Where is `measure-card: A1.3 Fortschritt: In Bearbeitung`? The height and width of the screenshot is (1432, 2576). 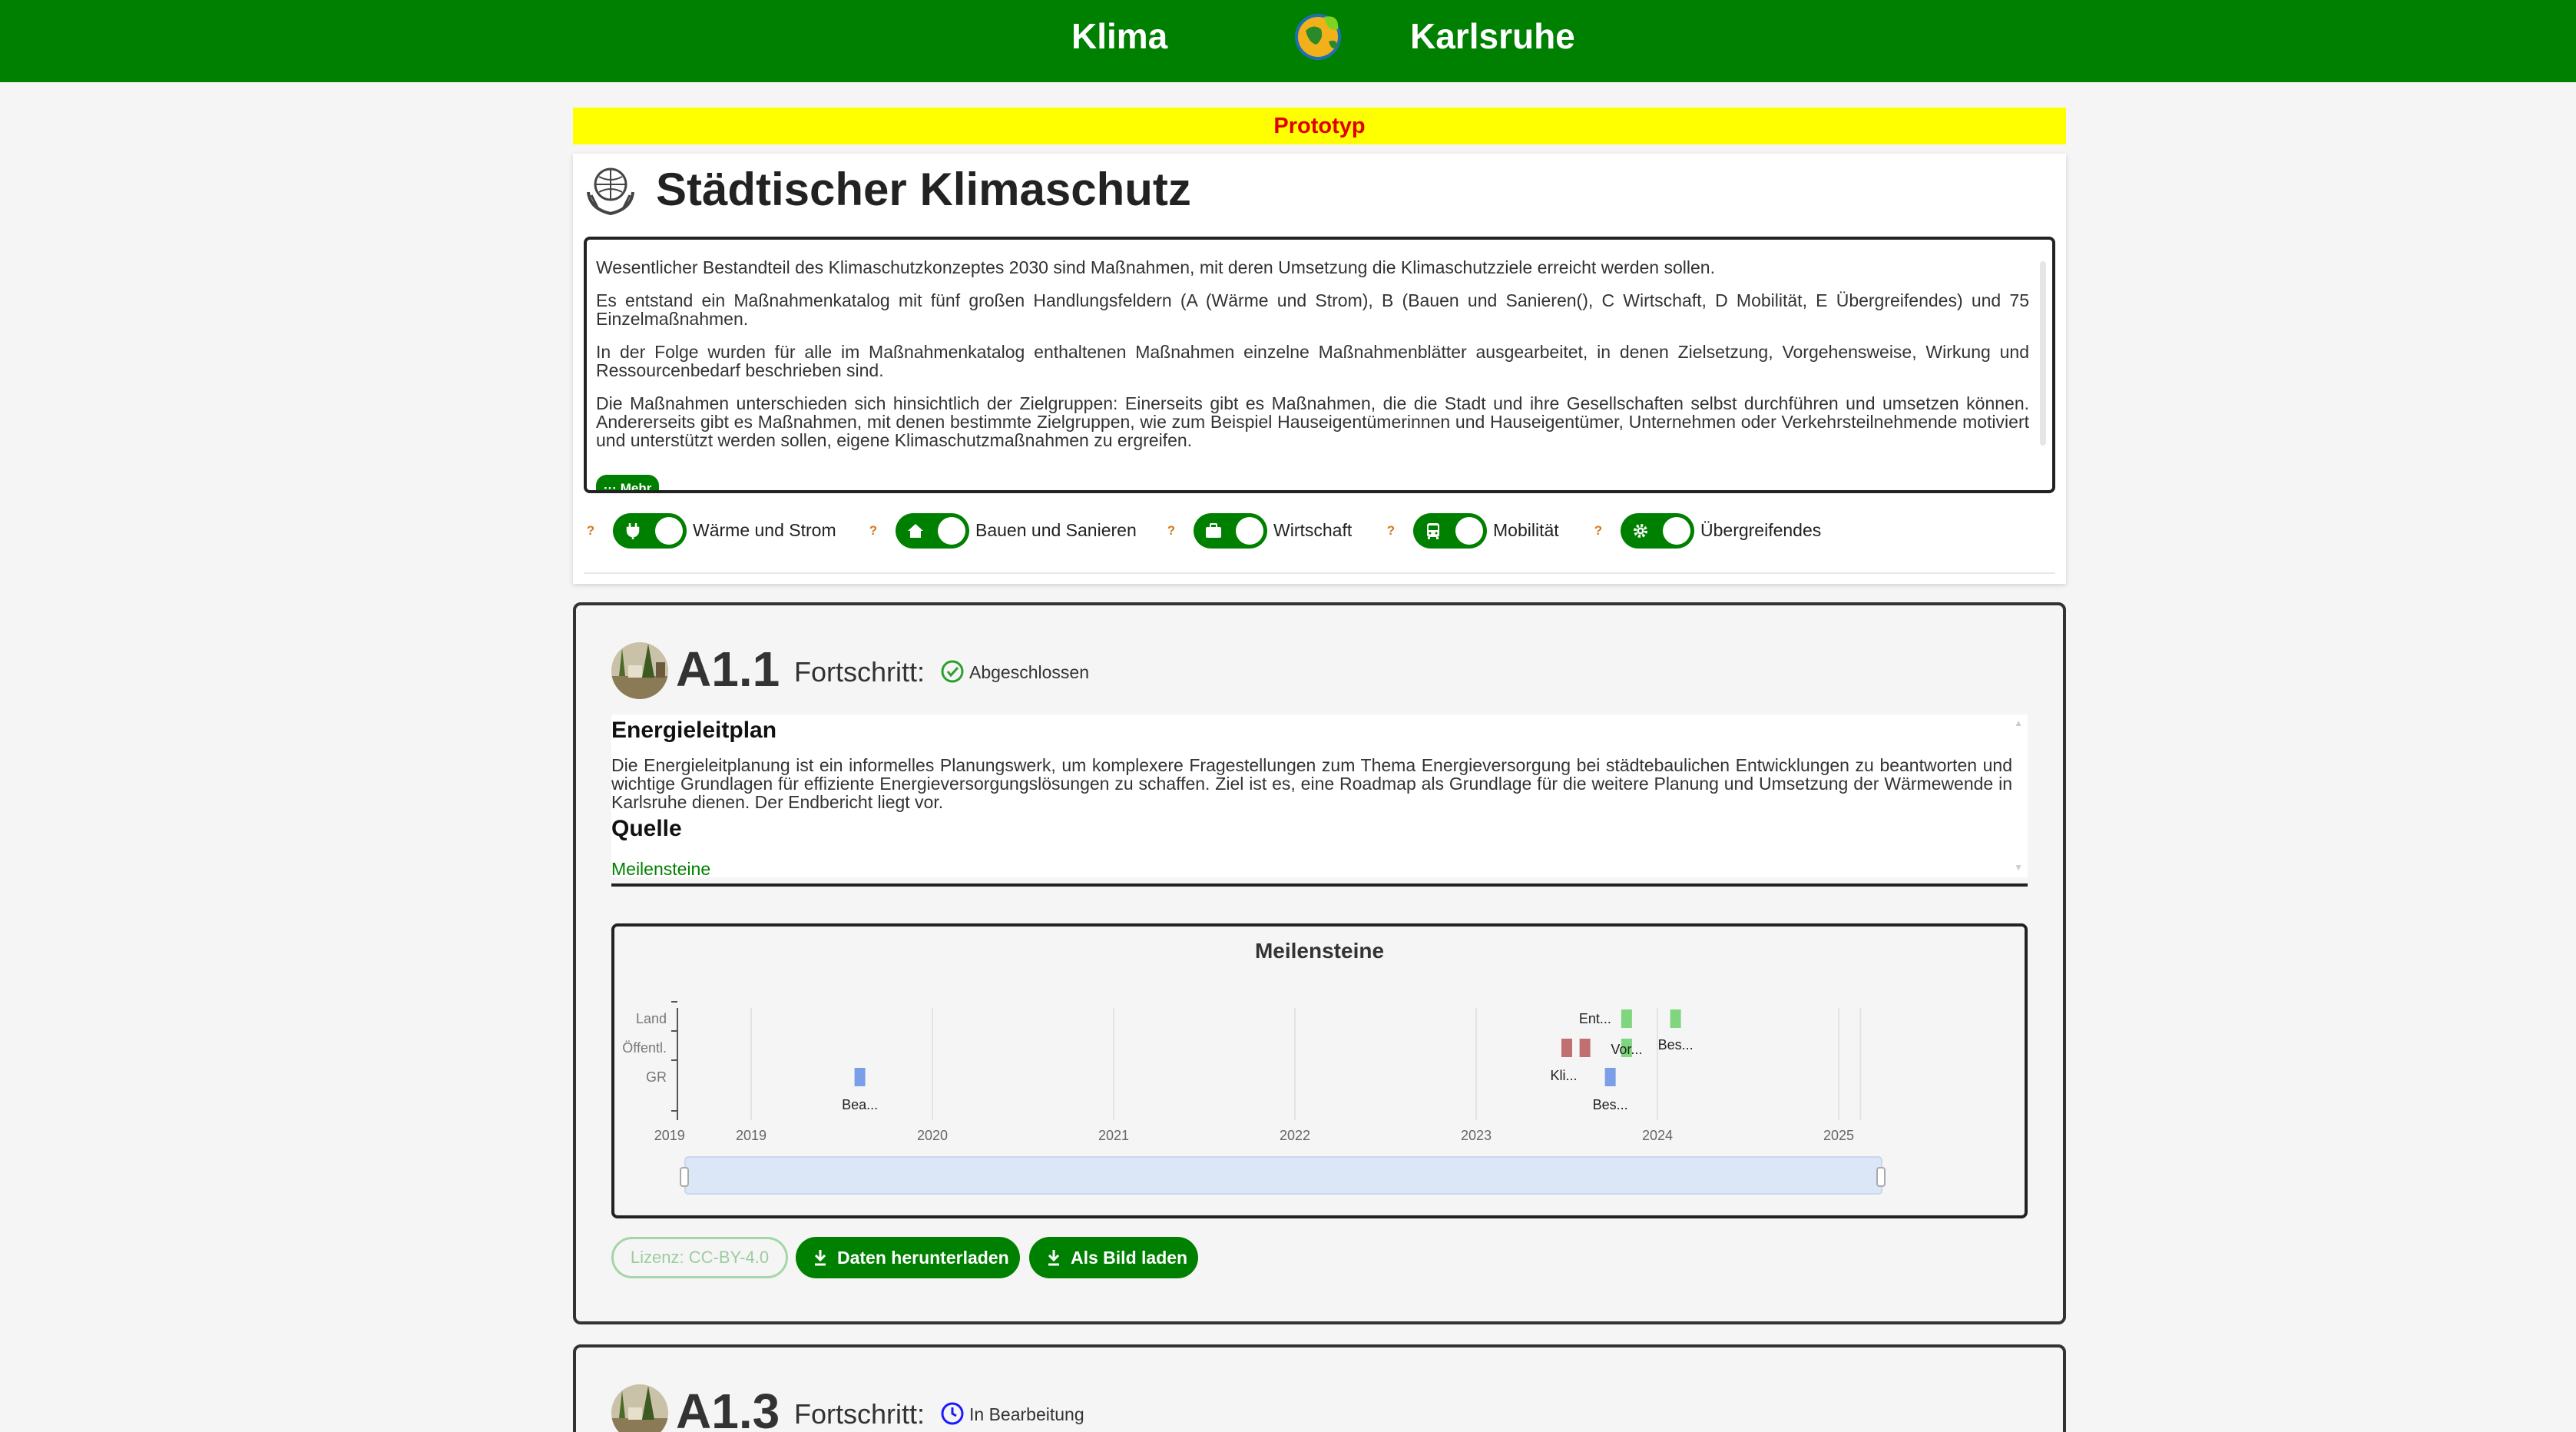 measure-card: A1.3 Fortschritt: In Bearbeitung is located at coordinates (1319, 1388).